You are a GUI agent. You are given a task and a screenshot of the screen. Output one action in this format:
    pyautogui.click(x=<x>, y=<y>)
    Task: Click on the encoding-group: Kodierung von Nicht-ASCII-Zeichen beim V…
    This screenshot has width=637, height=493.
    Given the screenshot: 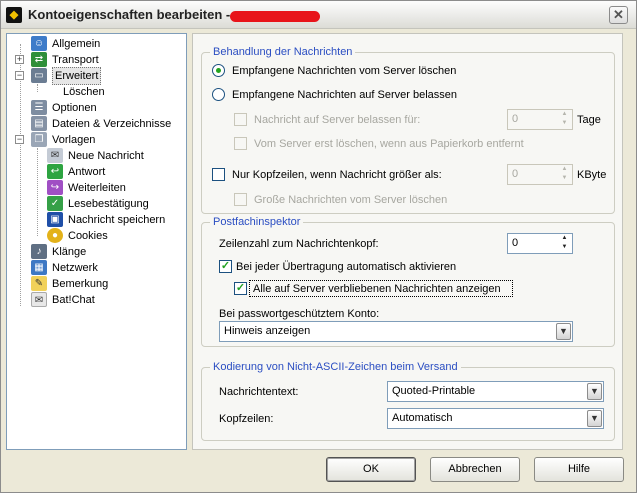 What is the action you would take?
    pyautogui.click(x=408, y=401)
    